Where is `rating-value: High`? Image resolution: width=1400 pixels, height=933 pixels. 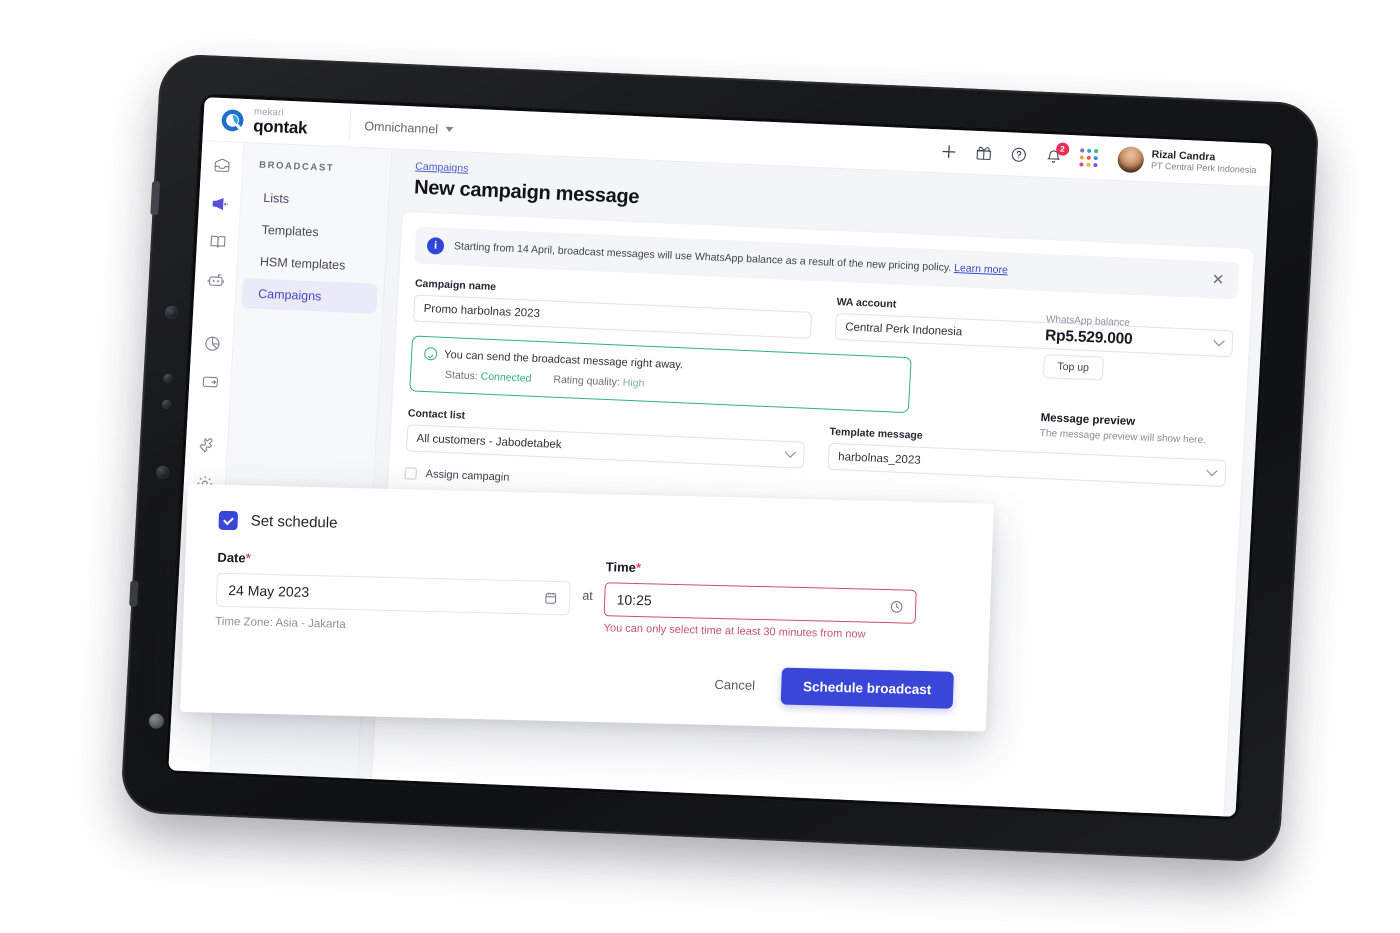
rating-value: High is located at coordinates (633, 383).